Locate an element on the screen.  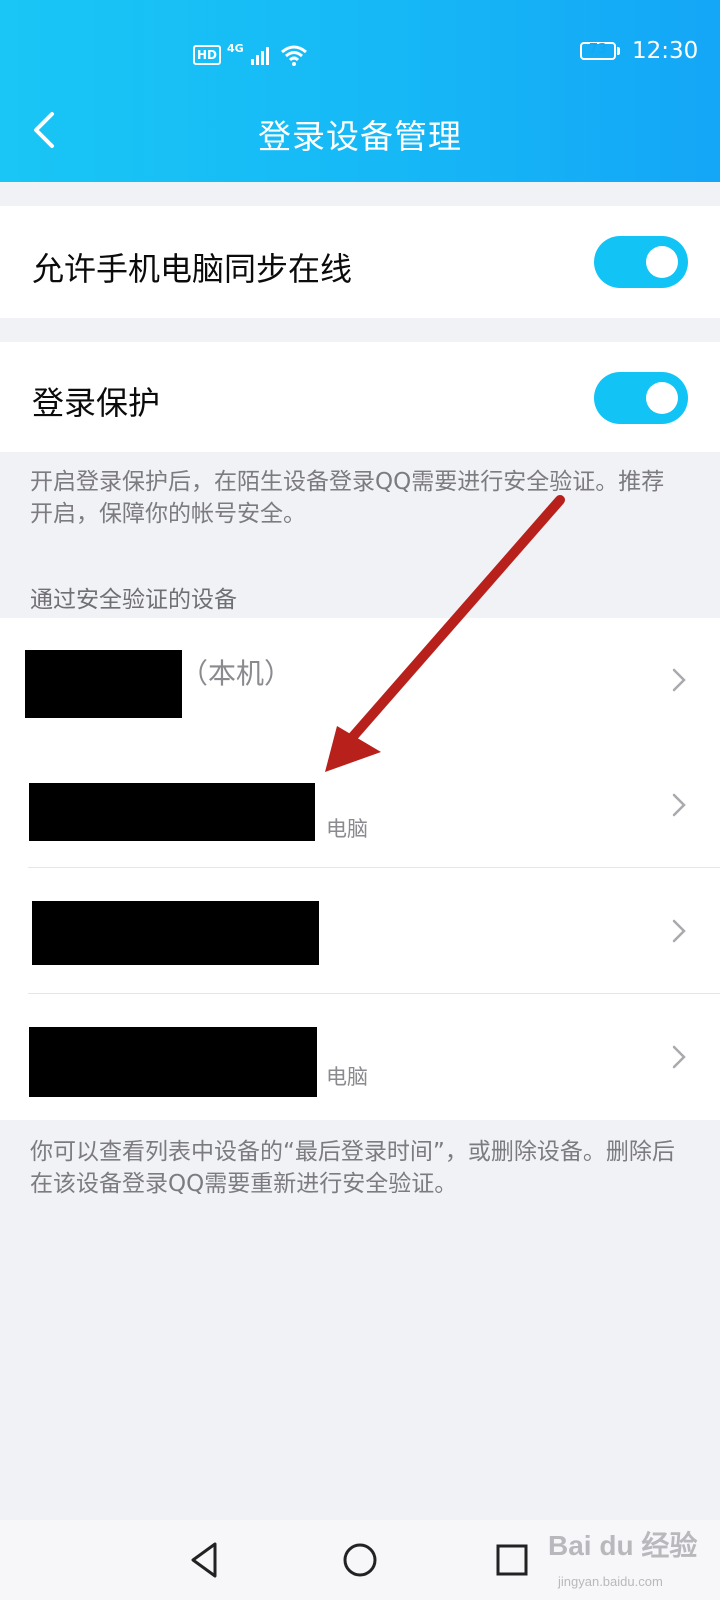
back-triangle-icon is located at coordinates (205, 1560).